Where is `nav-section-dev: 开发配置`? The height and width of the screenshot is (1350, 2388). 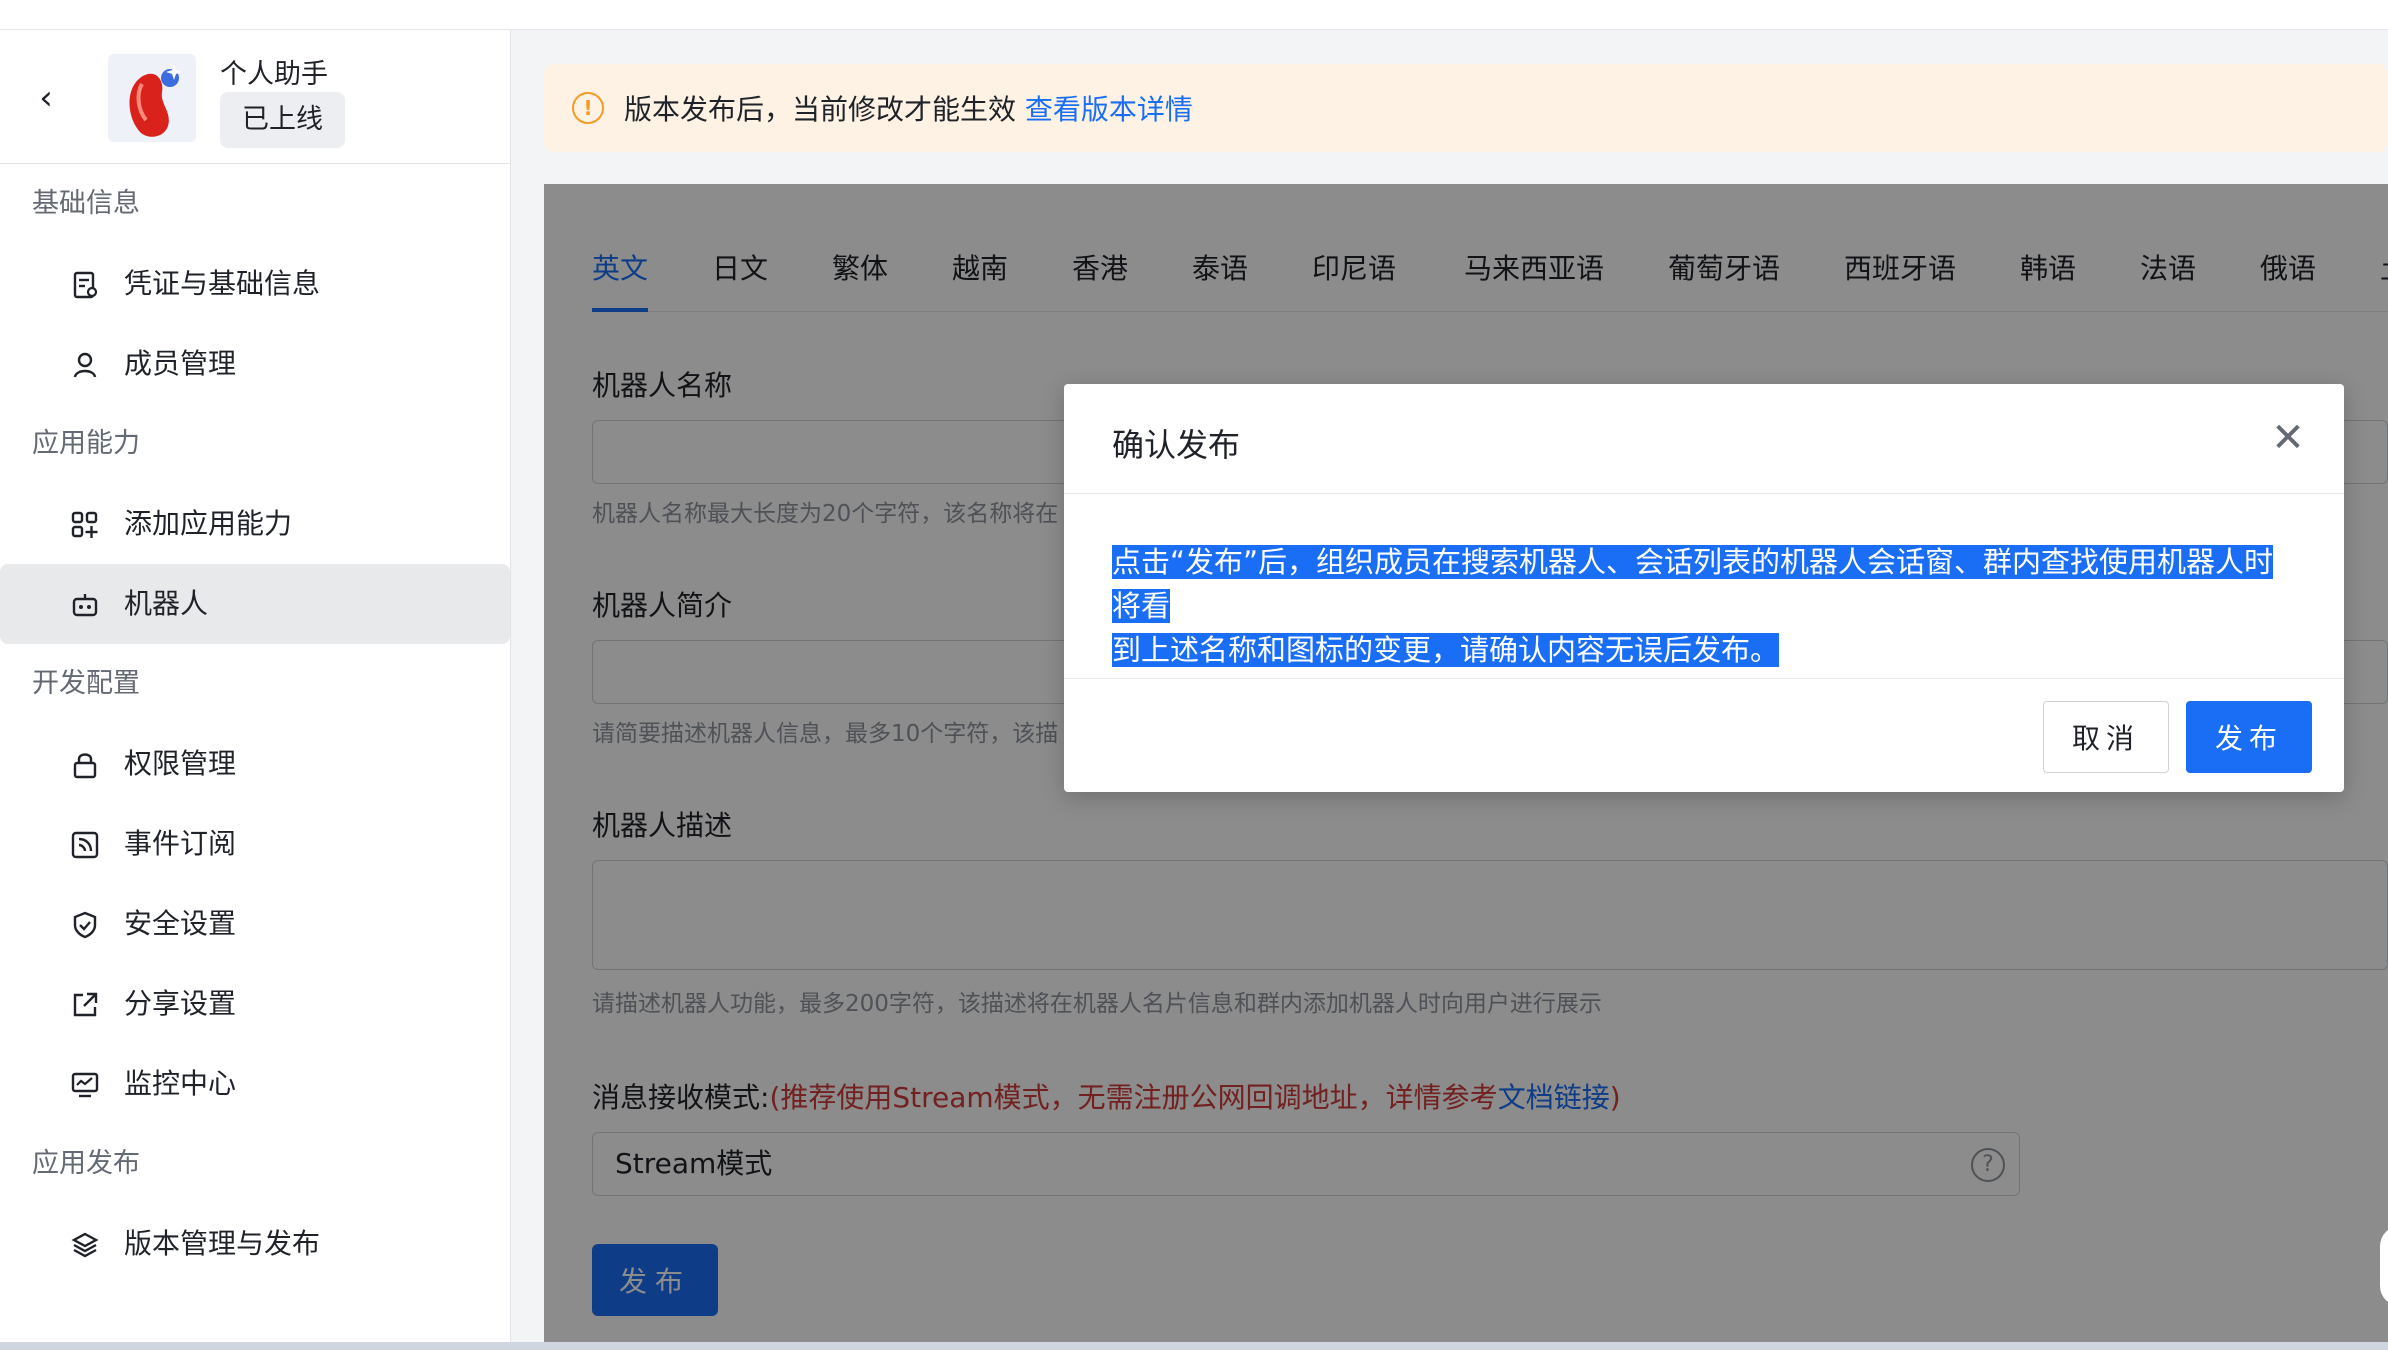
nav-section-dev: 开发配置 is located at coordinates (86, 683).